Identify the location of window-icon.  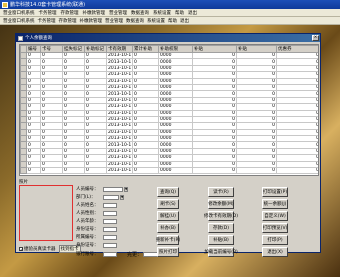
(20, 38).